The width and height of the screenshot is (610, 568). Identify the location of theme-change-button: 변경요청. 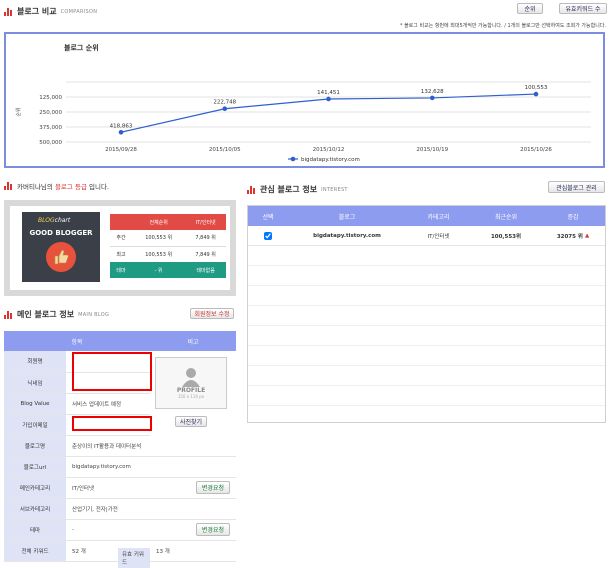
(212, 529).